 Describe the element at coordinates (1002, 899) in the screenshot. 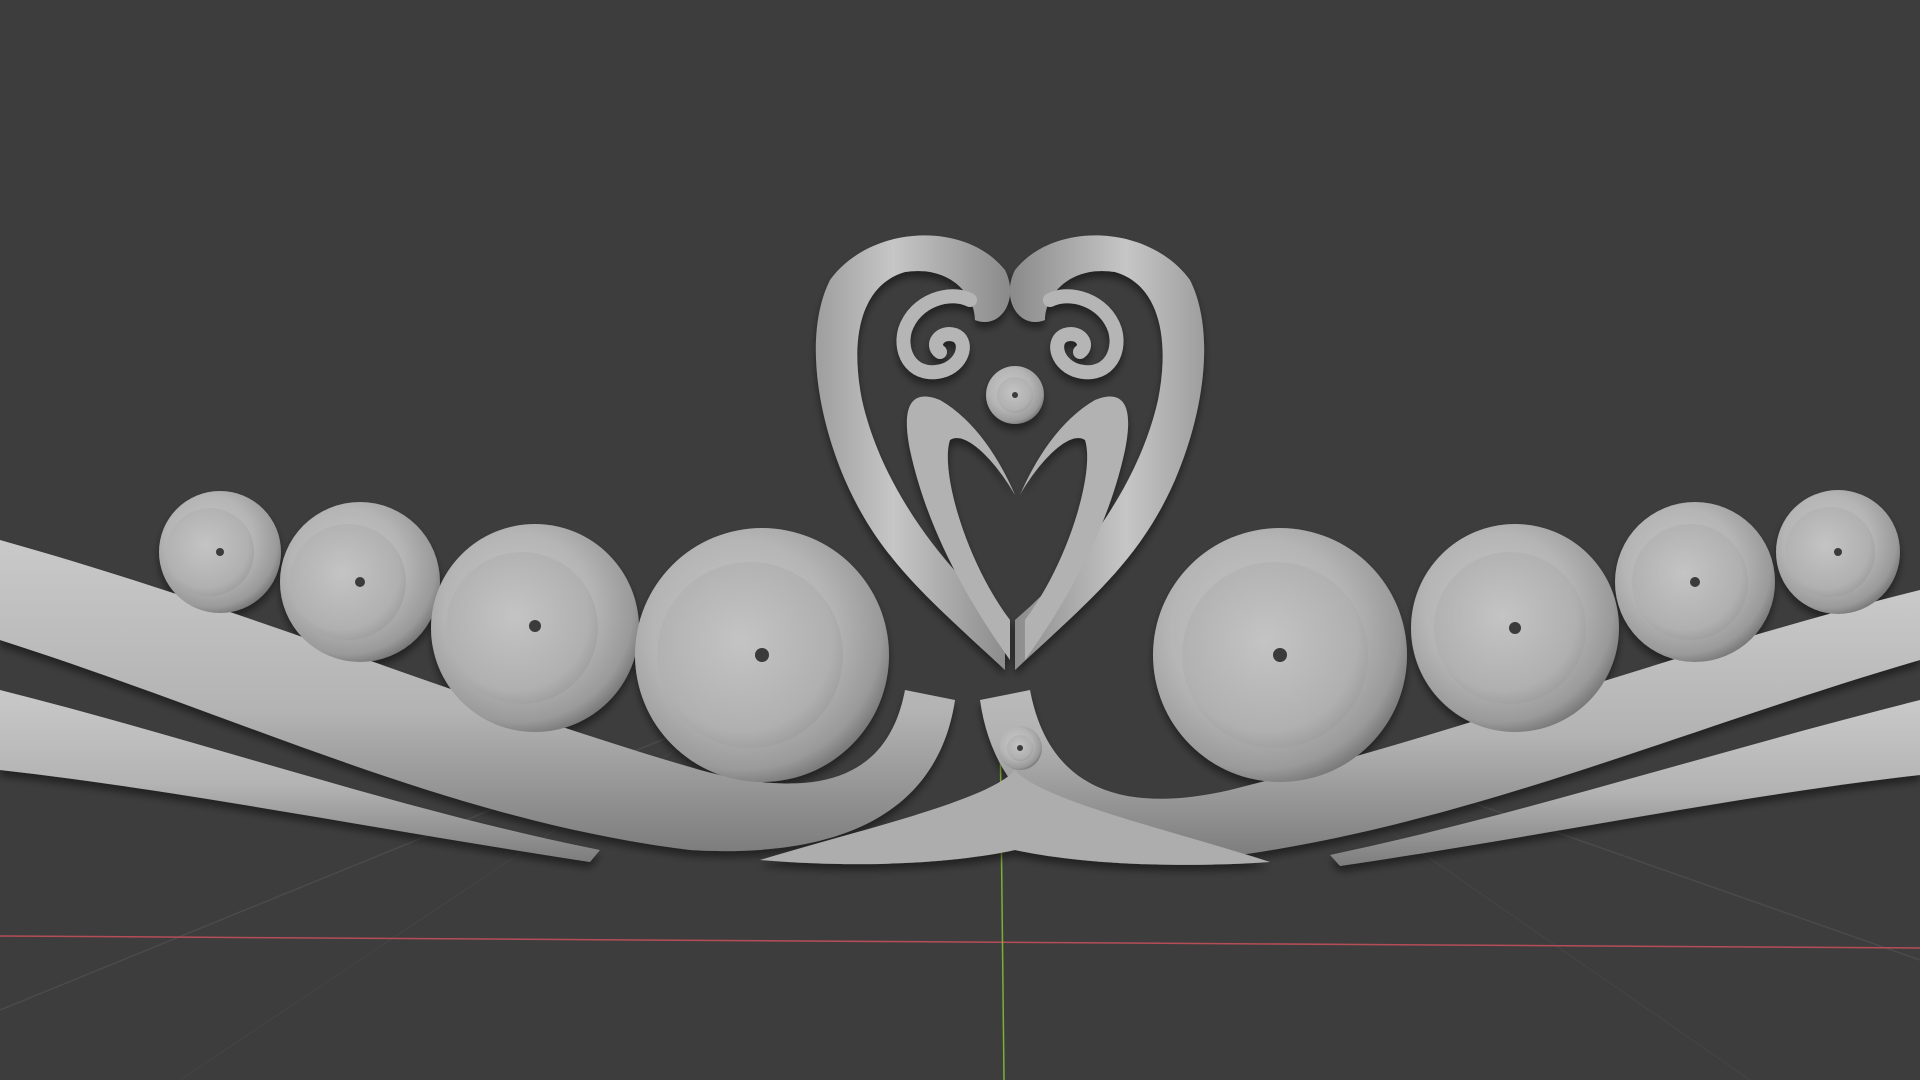

I see `y-axis-line` at that location.